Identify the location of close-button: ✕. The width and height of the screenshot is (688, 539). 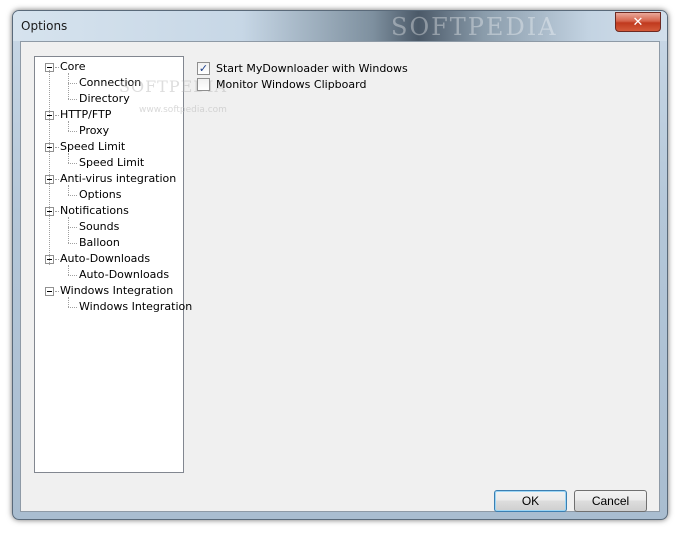
(638, 22).